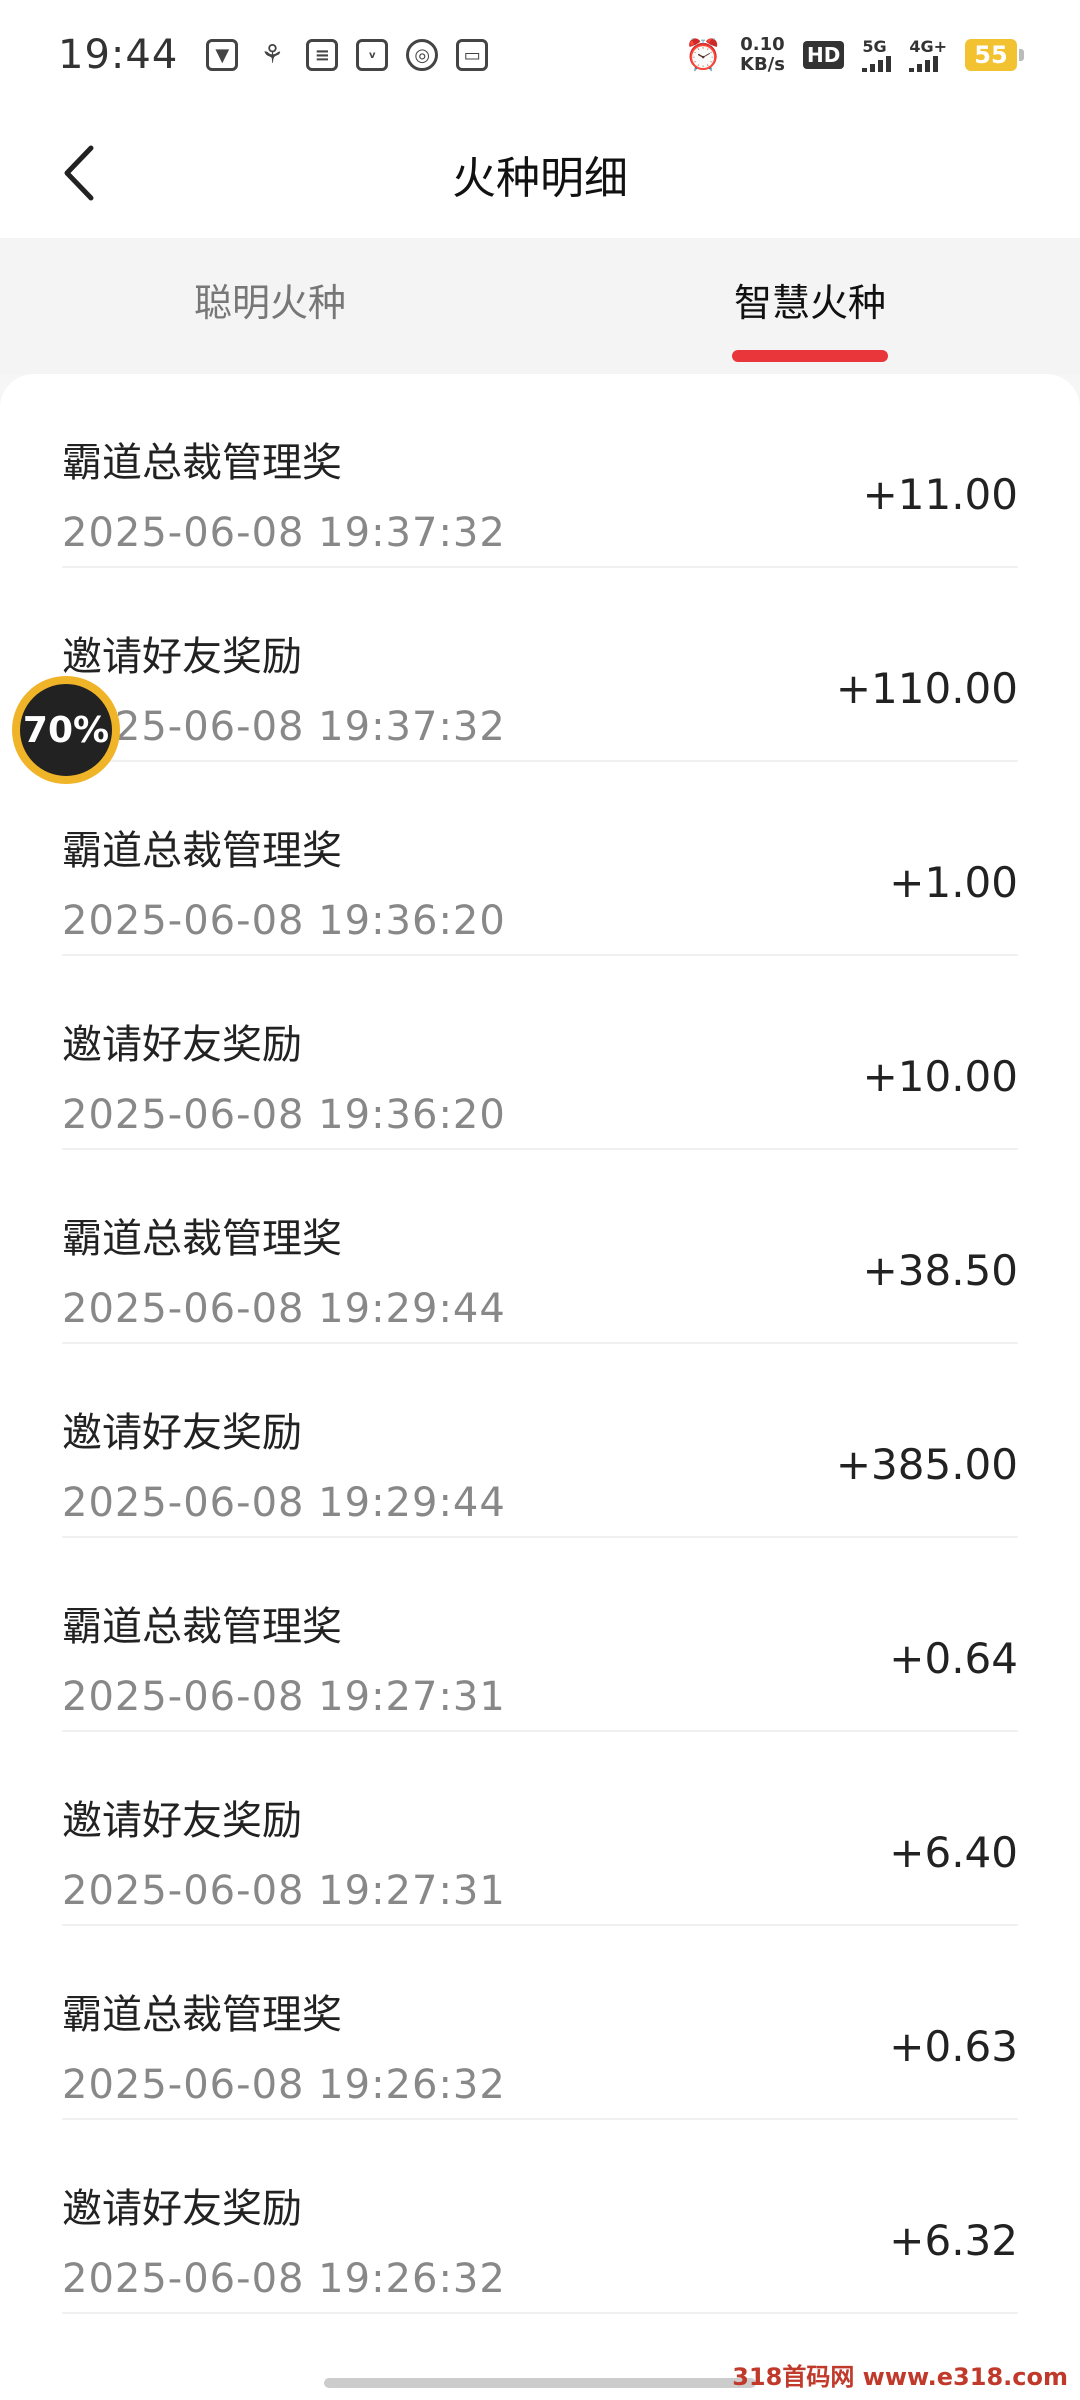 The height and width of the screenshot is (2400, 1080). I want to click on signal-5g-label: 5G, so click(874, 46).